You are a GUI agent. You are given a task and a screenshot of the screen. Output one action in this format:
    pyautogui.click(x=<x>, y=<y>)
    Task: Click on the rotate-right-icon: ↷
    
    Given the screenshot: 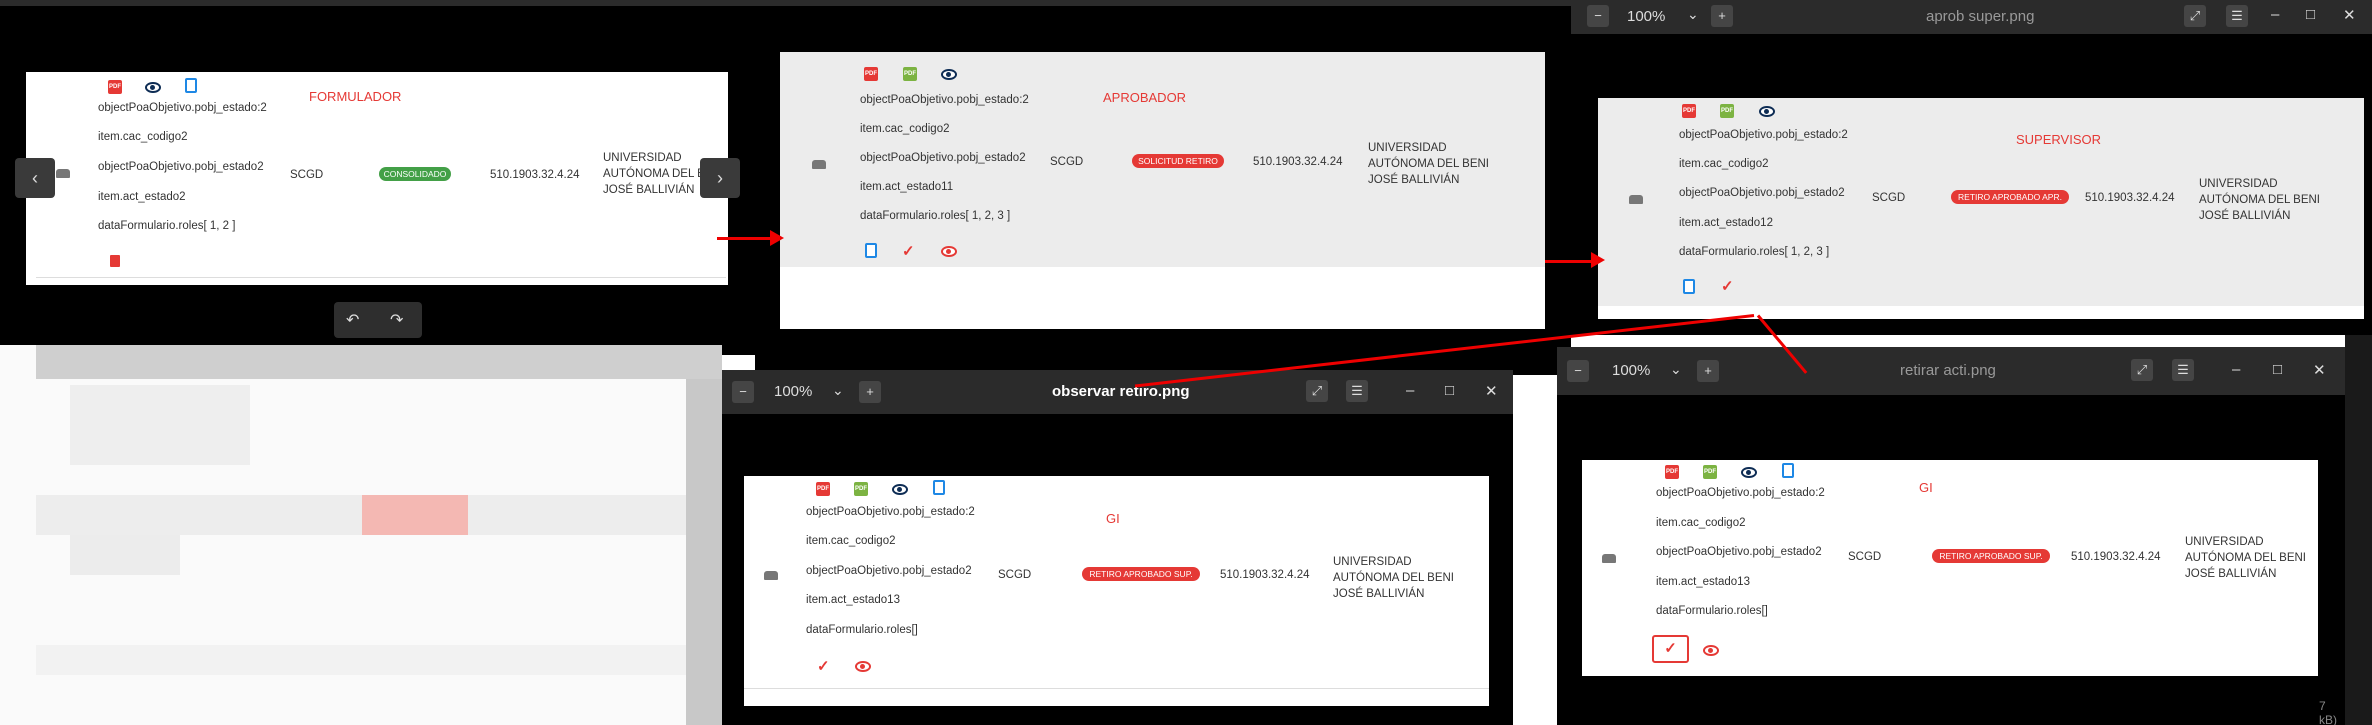 What is the action you would take?
    pyautogui.click(x=396, y=320)
    